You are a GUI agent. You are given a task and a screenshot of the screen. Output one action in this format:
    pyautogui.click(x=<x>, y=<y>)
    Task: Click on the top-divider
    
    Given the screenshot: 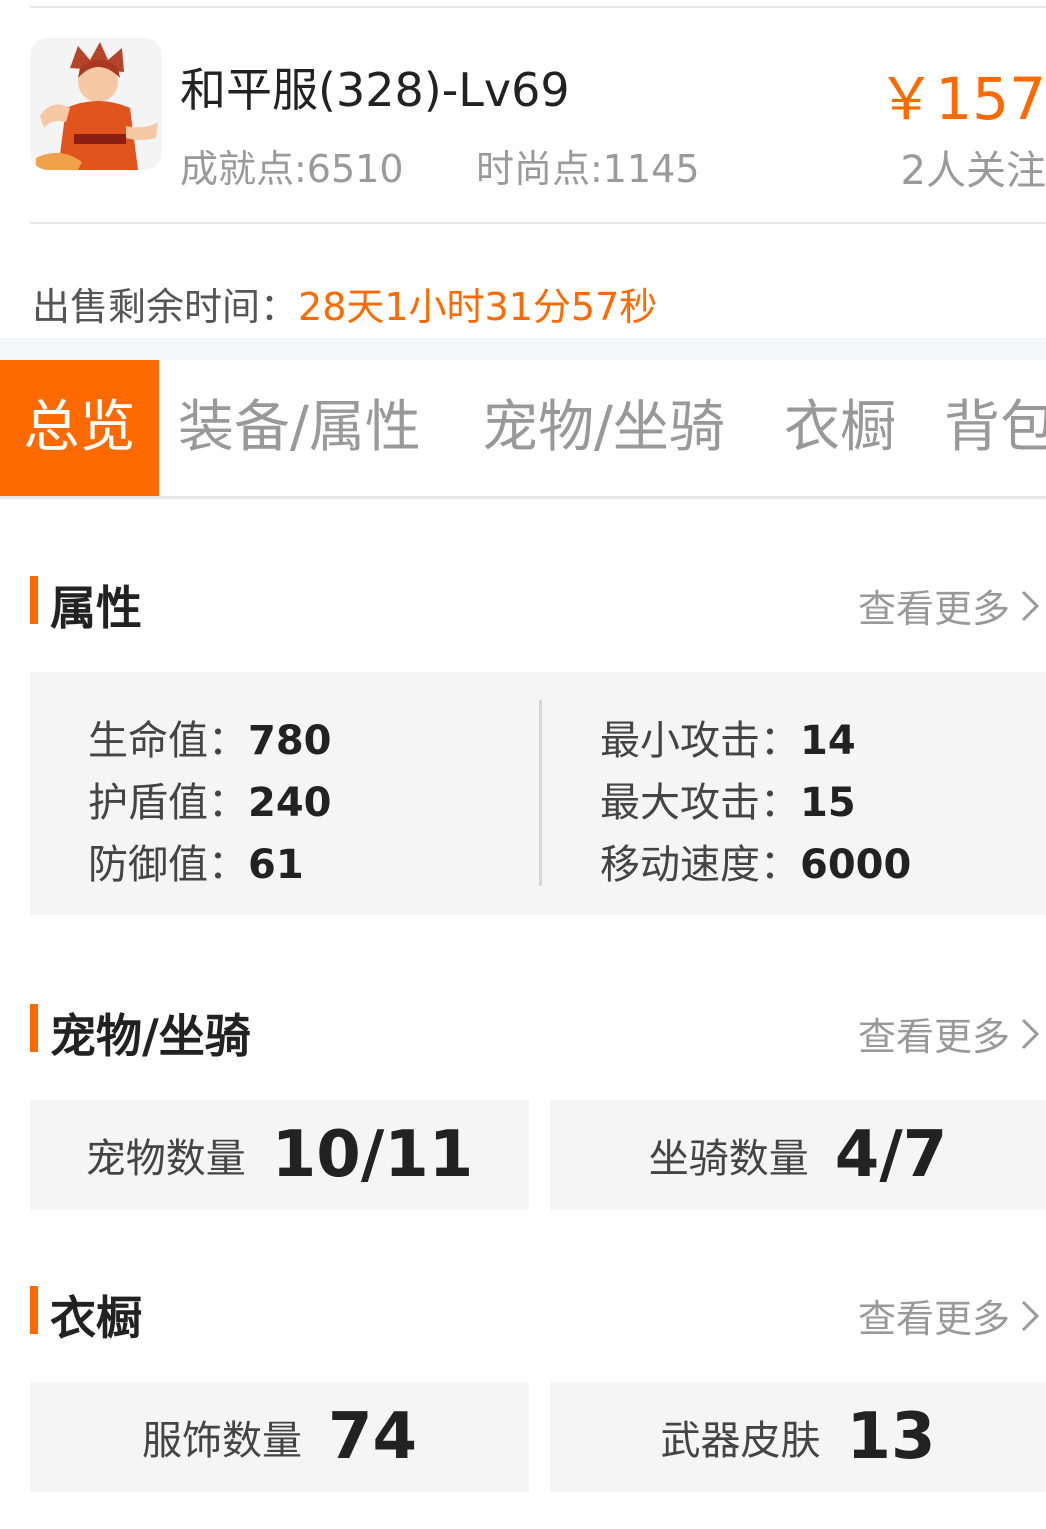 What is the action you would take?
    pyautogui.click(x=538, y=7)
    